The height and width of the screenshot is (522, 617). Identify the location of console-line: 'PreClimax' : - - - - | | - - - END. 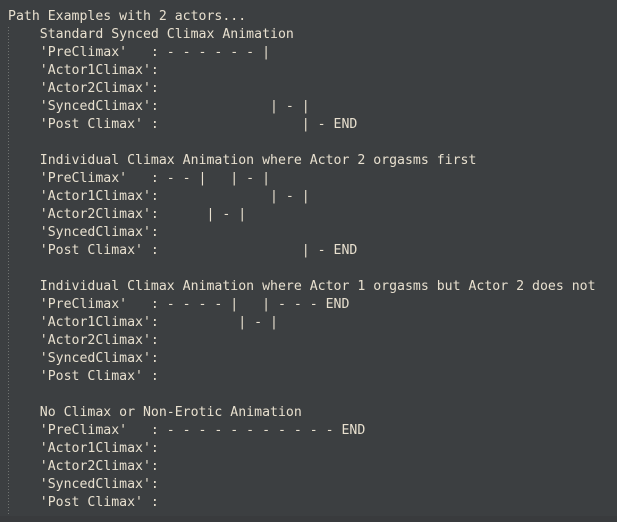
(179, 304).